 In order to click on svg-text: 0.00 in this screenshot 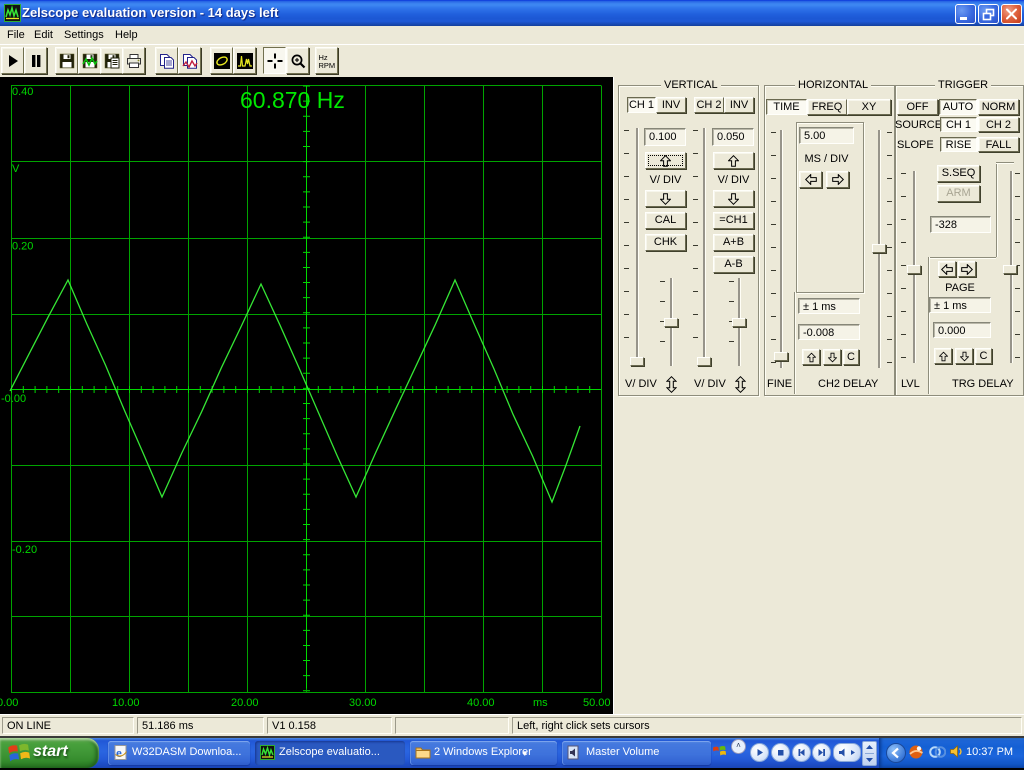, I will do `click(9, 703)`.